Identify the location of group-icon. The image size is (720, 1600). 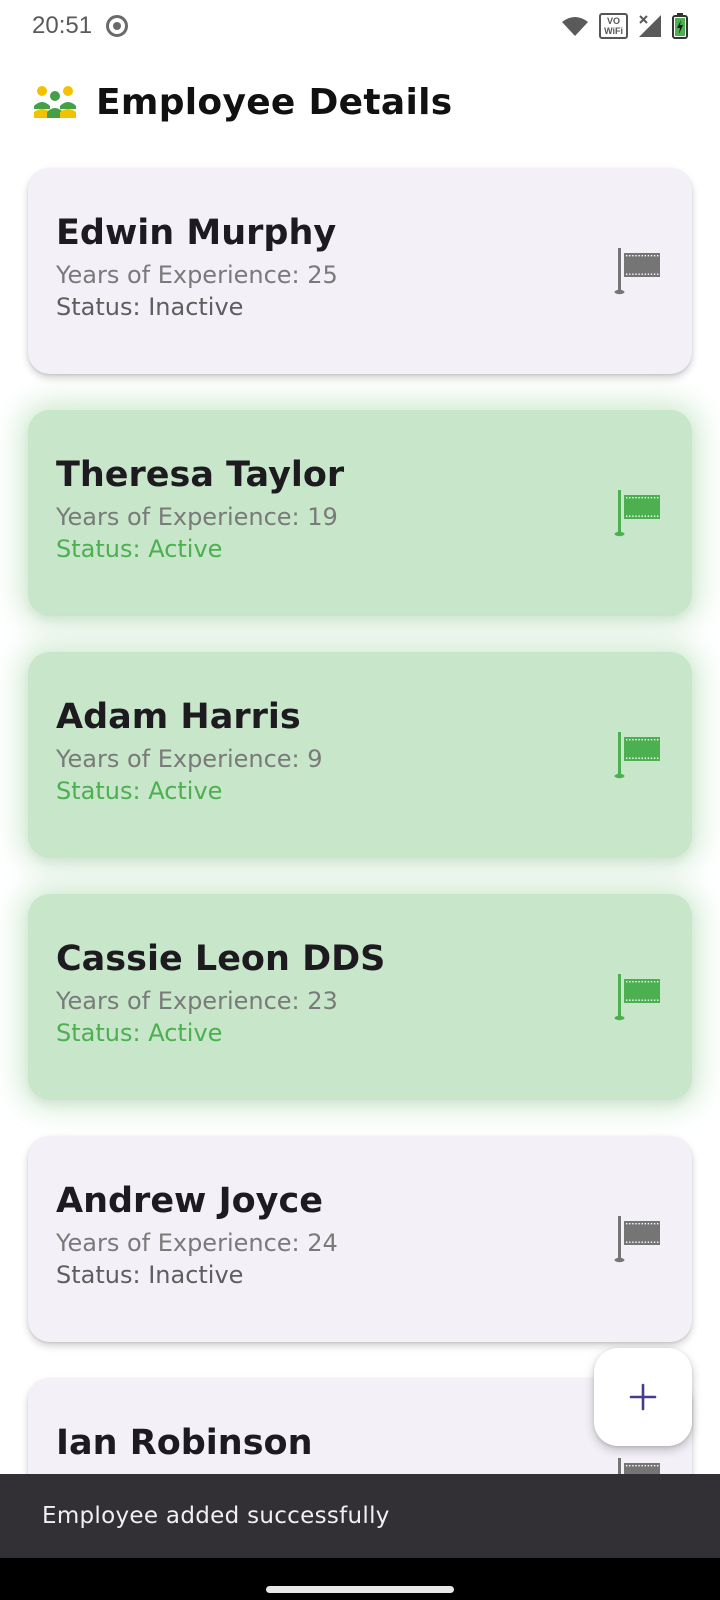
(55, 102).